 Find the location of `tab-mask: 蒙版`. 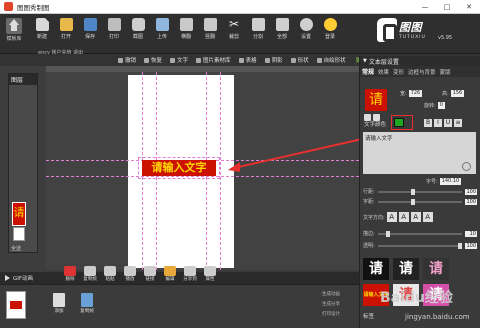

tab-mask: 蒙版 is located at coordinates (445, 72).